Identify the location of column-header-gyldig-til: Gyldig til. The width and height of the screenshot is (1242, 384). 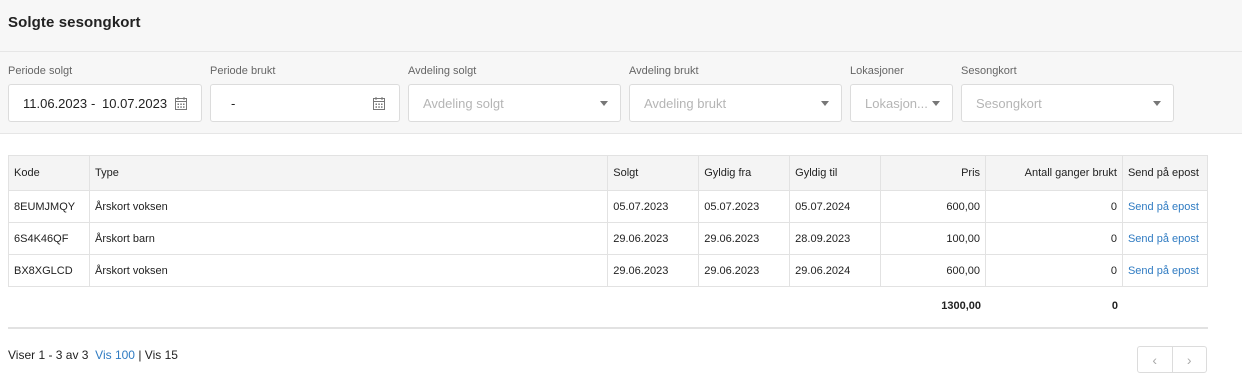
(835, 173).